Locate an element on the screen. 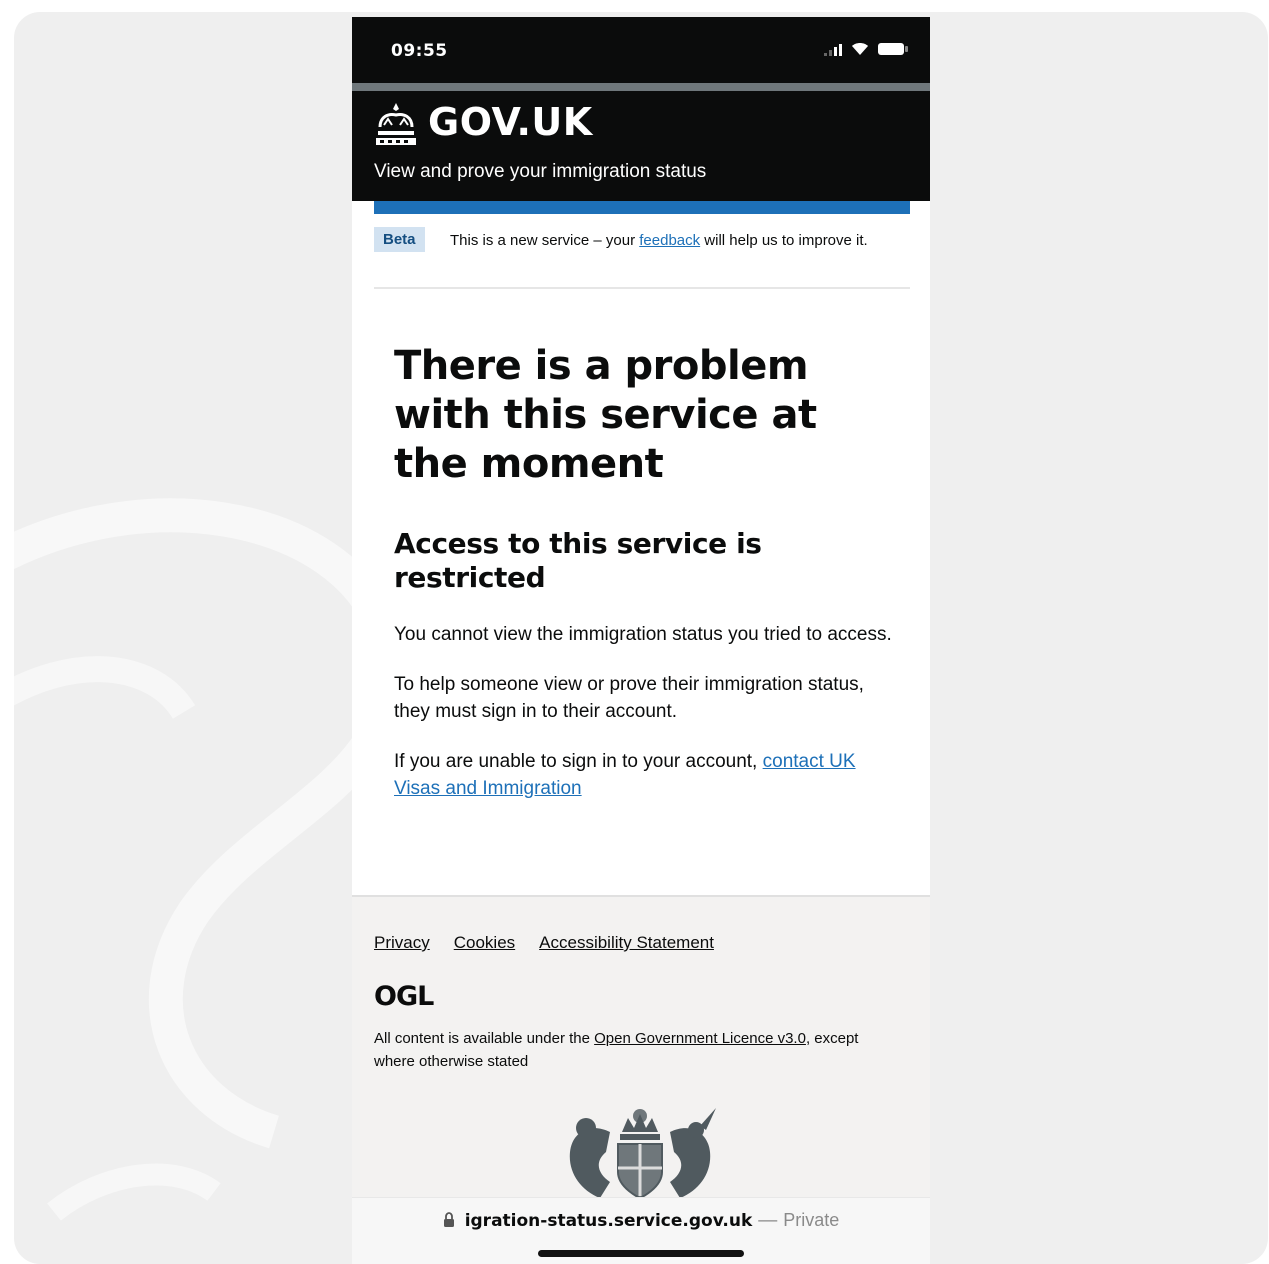  home-indicator is located at coordinates (641, 1253).